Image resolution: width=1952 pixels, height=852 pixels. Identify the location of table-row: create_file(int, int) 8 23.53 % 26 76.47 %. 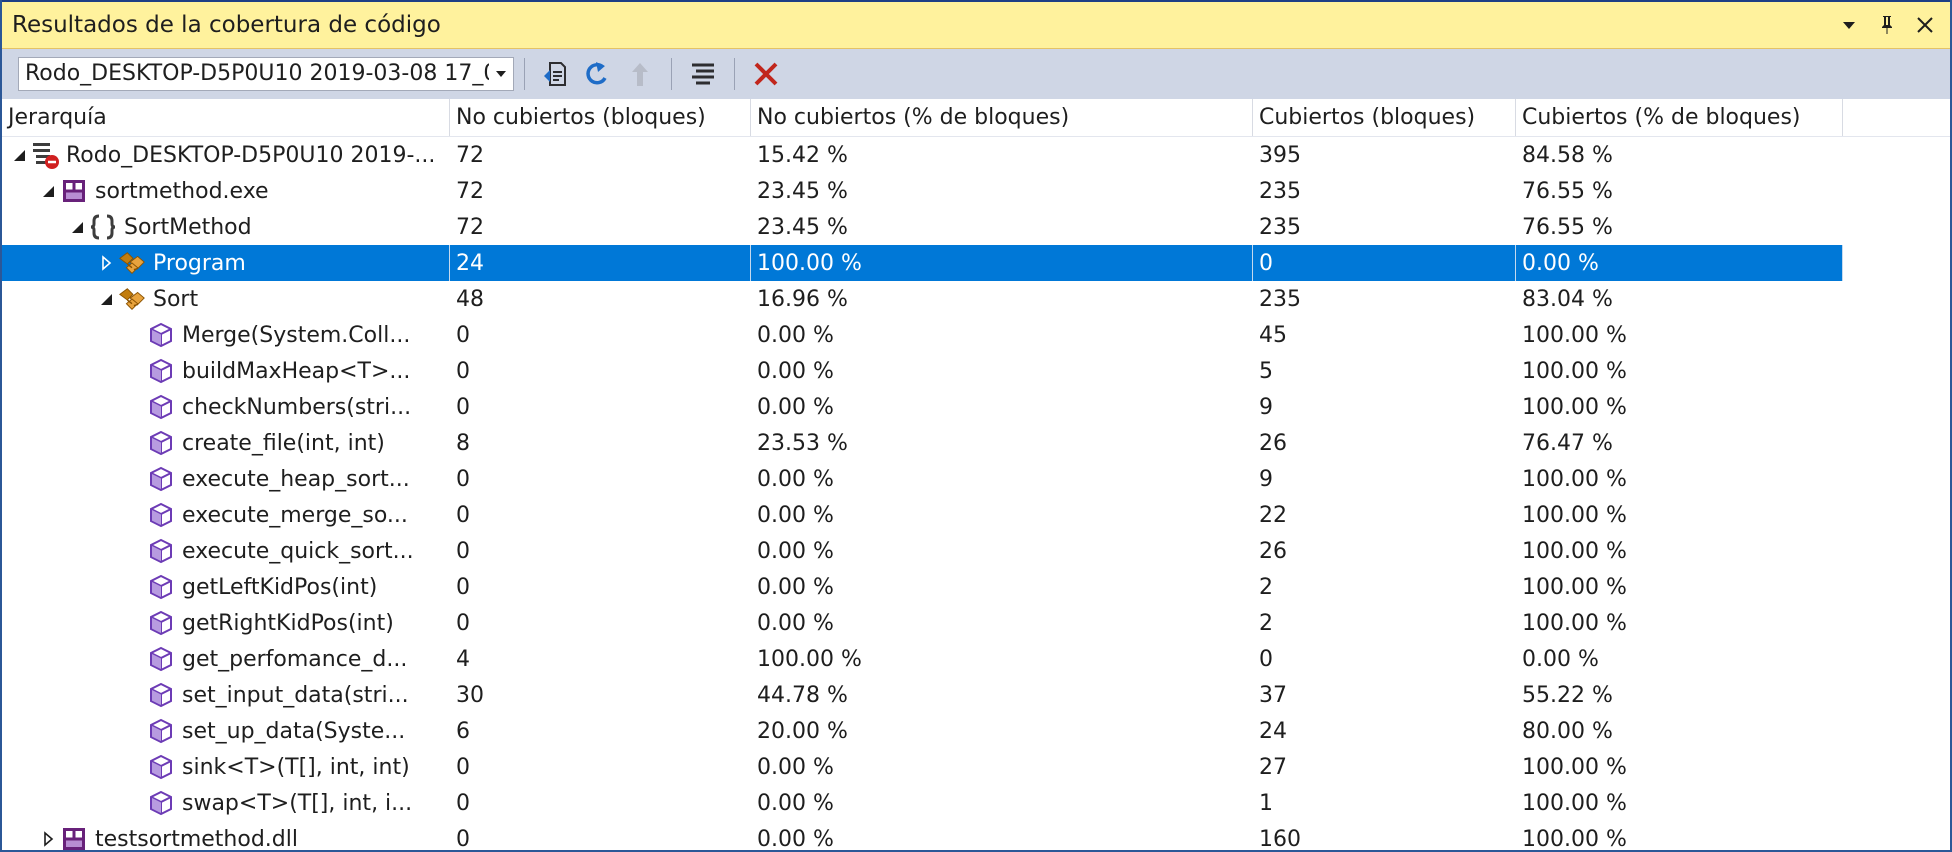
(976, 443).